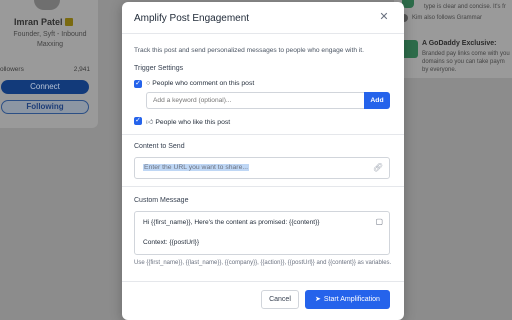  I want to click on content-to-send-label: Content to Send, so click(159, 146).